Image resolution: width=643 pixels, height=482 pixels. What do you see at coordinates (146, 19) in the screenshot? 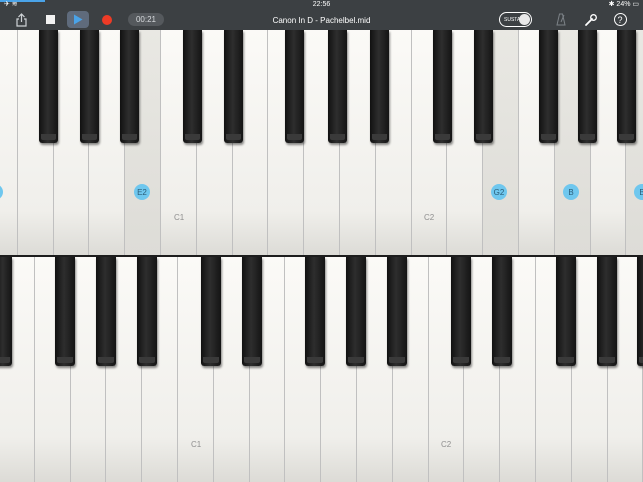
I see `time-display: 00:21` at bounding box center [146, 19].